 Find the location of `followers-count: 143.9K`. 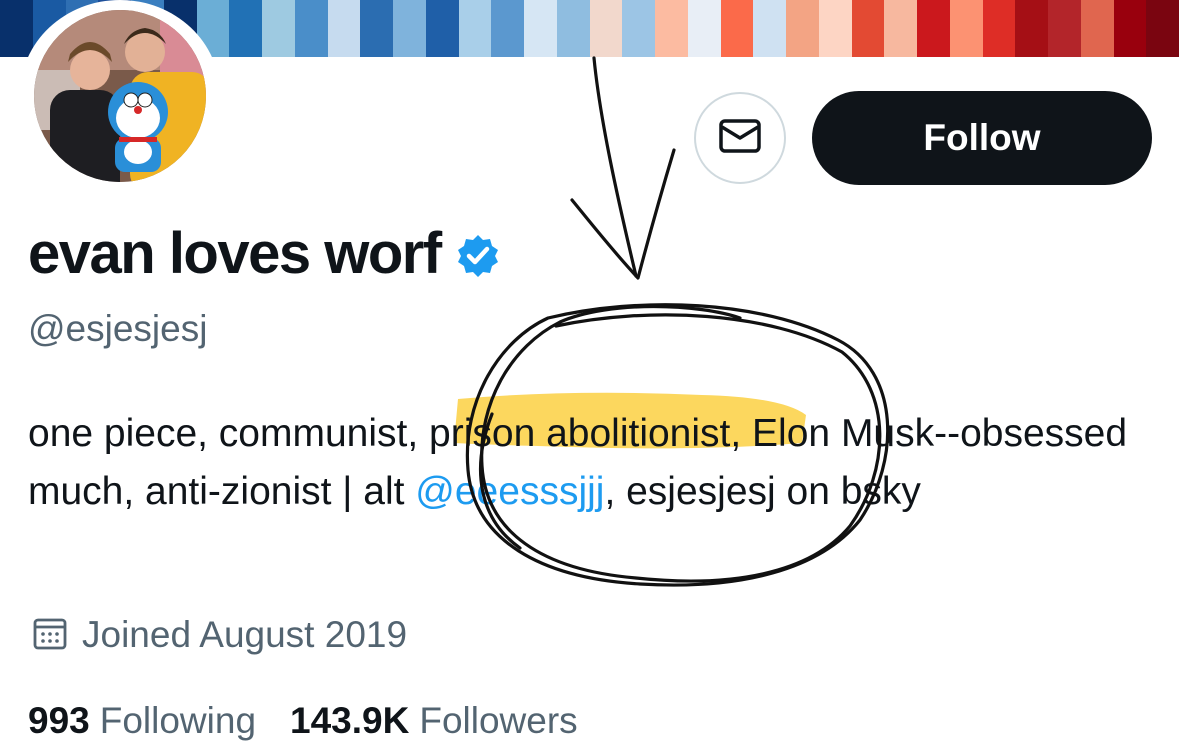

followers-count: 143.9K is located at coordinates (350, 720).